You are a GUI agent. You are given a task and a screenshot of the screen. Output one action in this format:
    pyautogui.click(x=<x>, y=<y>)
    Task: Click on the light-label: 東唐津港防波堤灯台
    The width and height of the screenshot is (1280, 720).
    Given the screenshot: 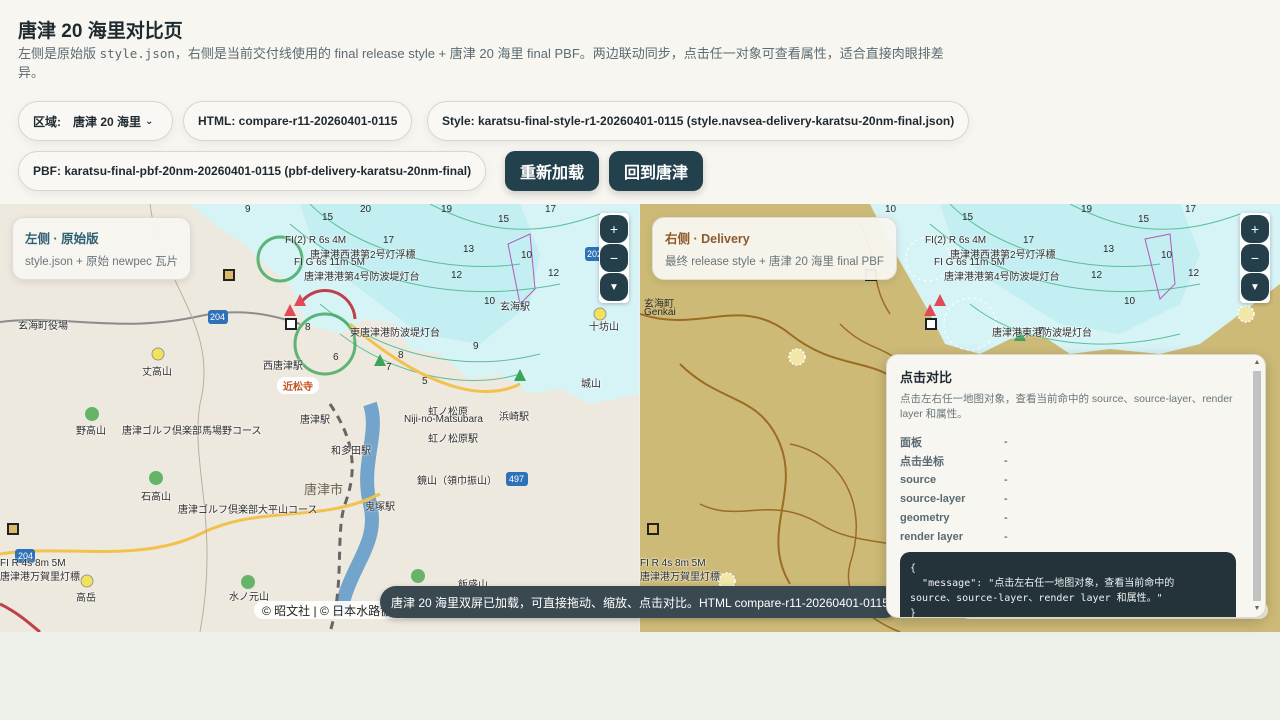 What is the action you would take?
    pyautogui.click(x=395, y=333)
    